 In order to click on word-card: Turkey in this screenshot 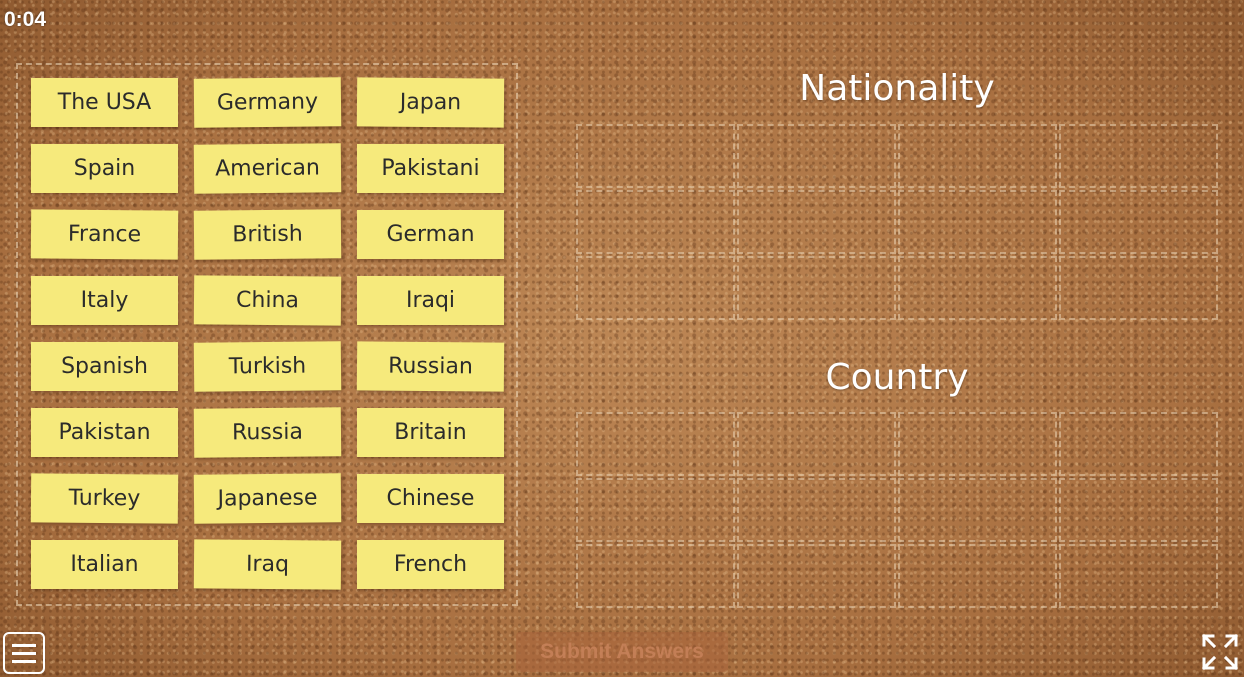, I will do `click(104, 498)`.